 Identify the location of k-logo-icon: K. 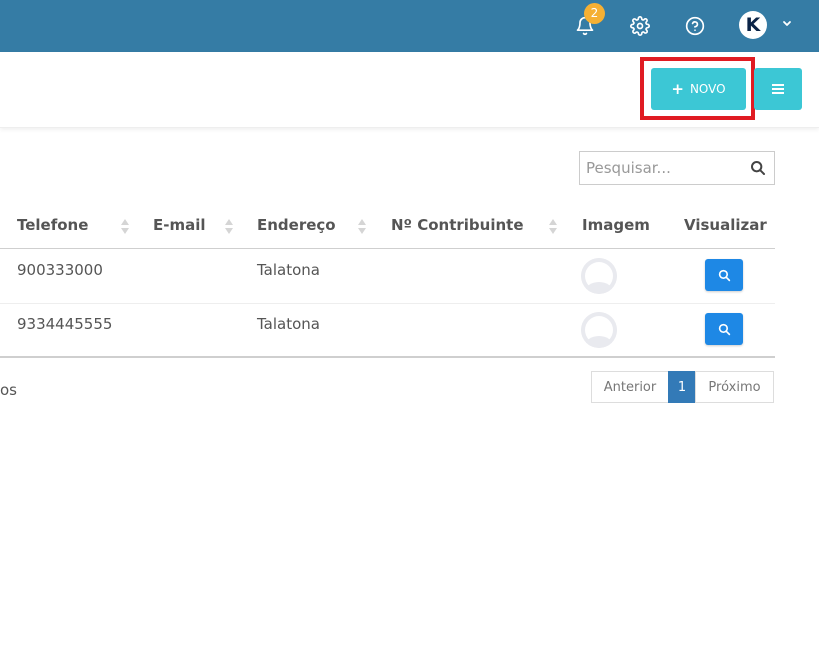
(753, 25).